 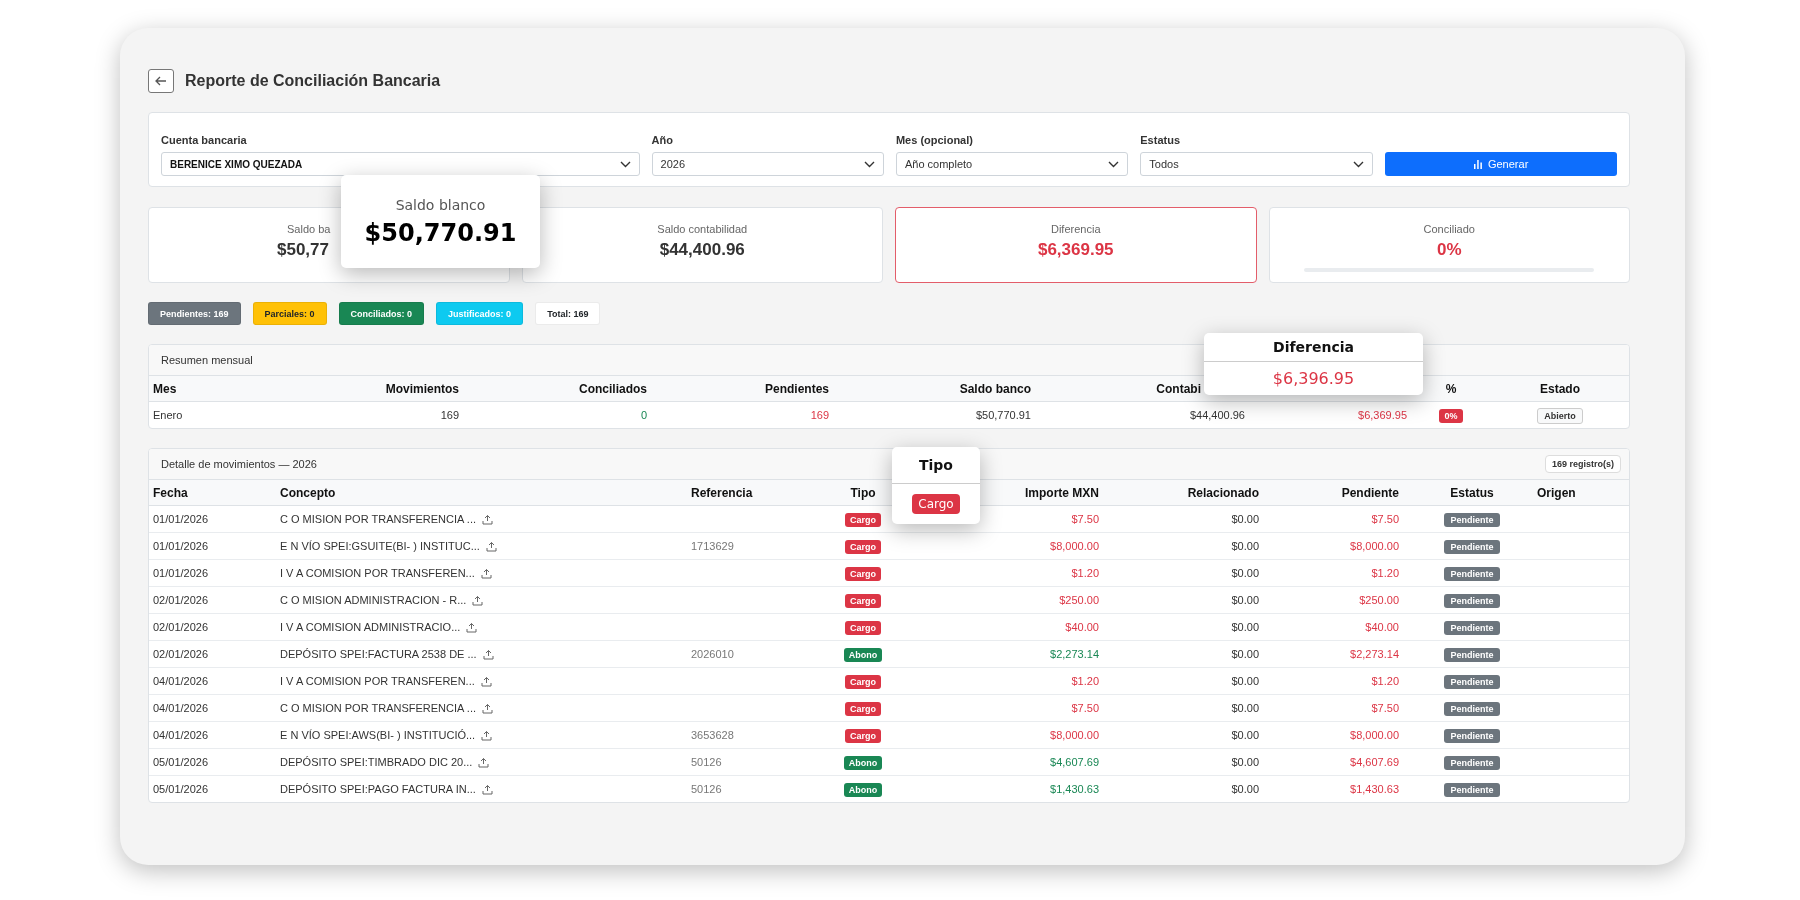 I want to click on column-header: Origen, so click(x=1556, y=492).